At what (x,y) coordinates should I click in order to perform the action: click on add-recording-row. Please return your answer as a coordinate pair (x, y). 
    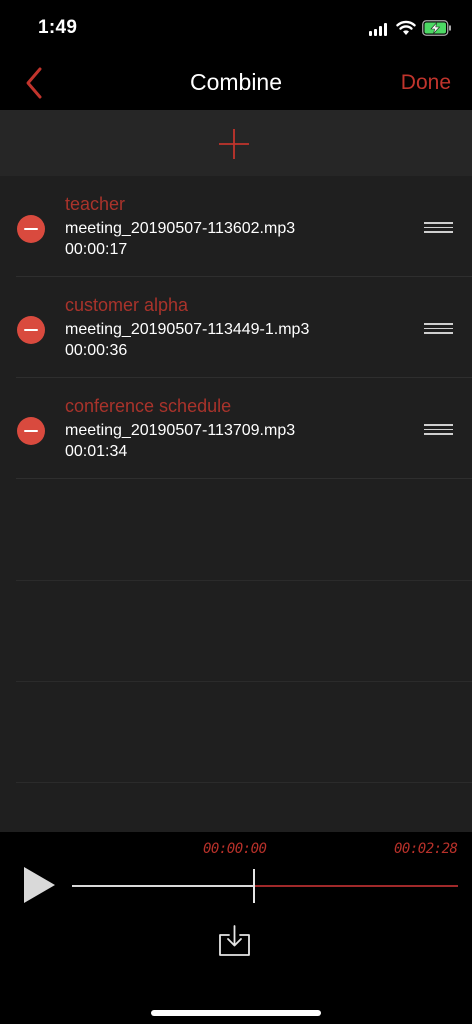
    Looking at the image, I should click on (236, 143).